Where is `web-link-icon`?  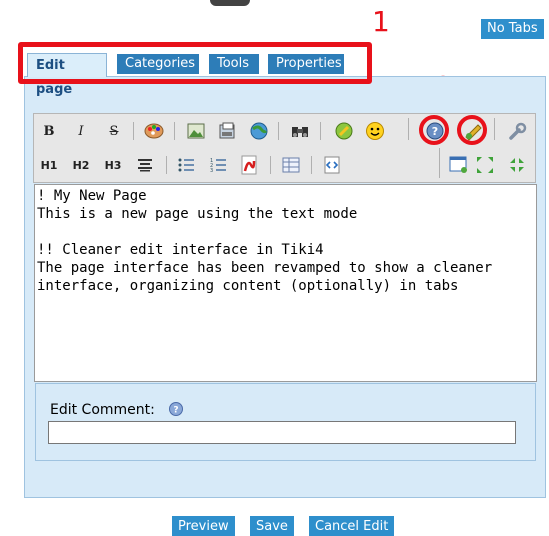
web-link-icon is located at coordinates (259, 131).